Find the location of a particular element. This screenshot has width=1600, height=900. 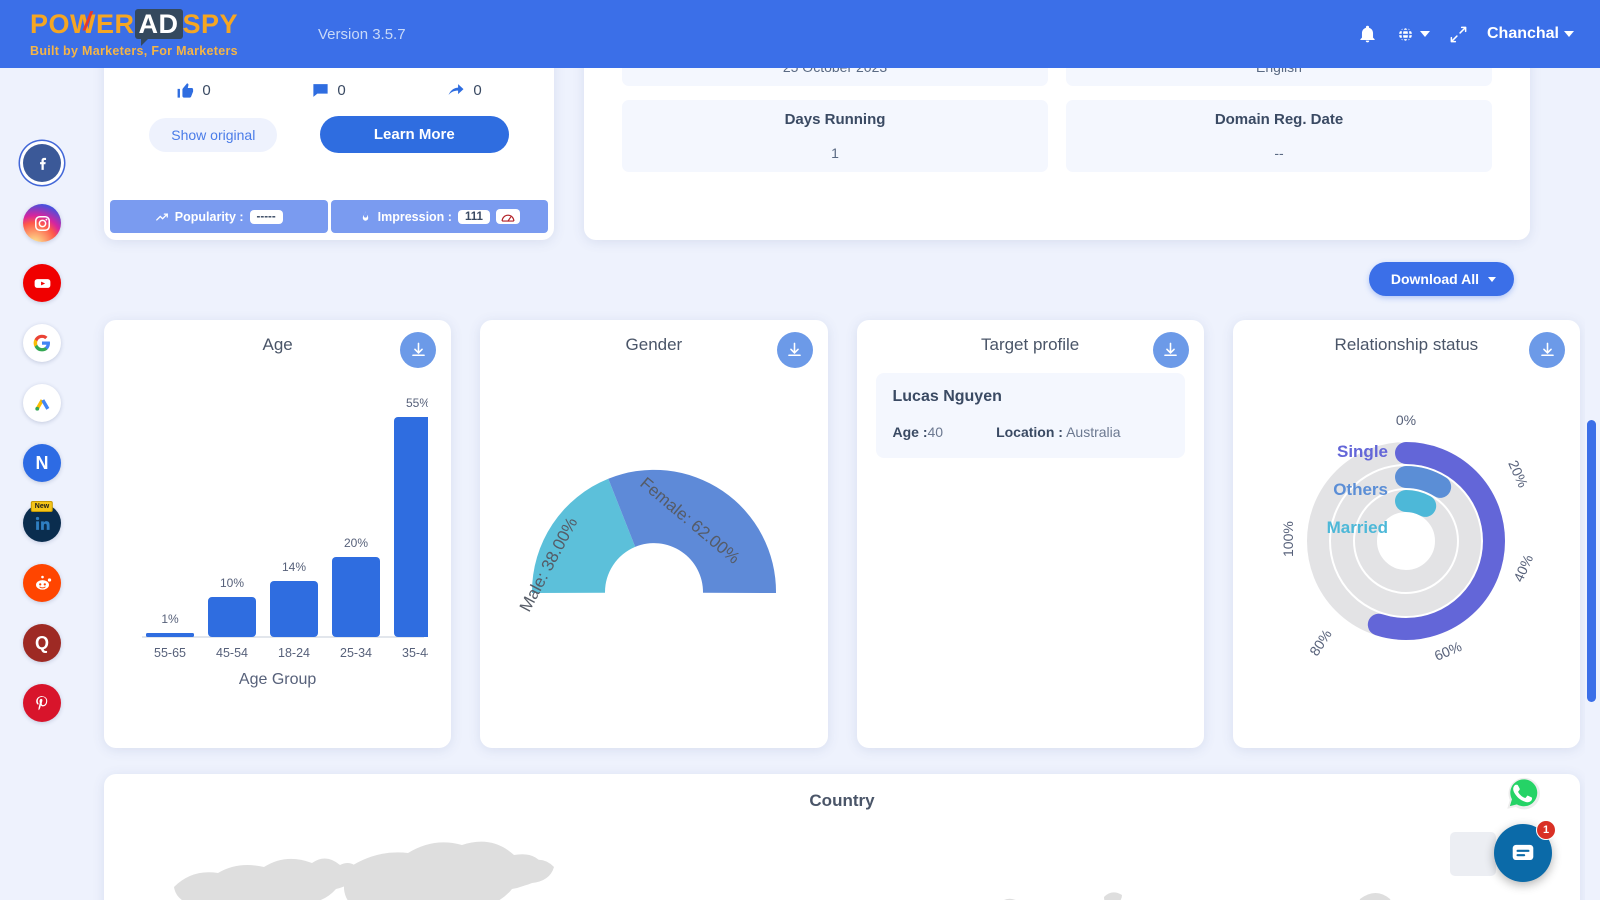

sidebar-item-instagram is located at coordinates (42, 223).